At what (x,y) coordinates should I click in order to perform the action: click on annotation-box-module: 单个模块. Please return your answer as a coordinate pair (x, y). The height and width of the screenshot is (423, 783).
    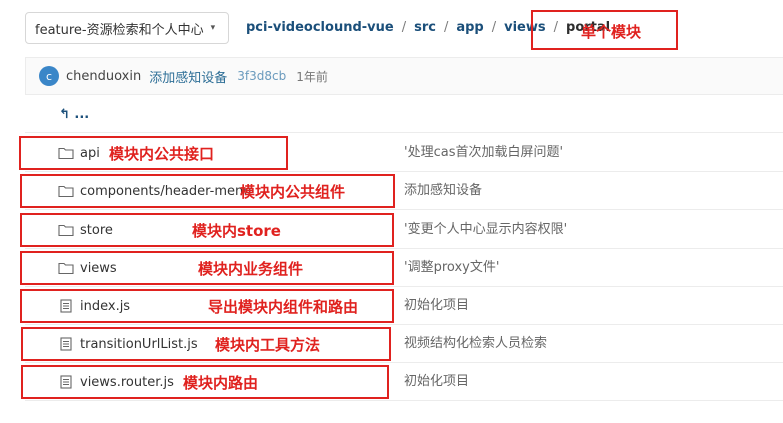
    Looking at the image, I should click on (604, 30).